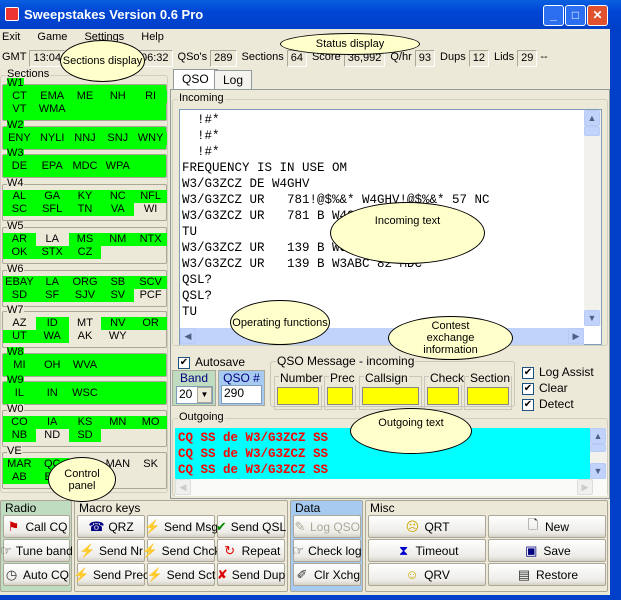 This screenshot has width=621, height=600. What do you see at coordinates (592, 218) in the screenshot?
I see `incoming-vscrollbar: ▲ ▼` at bounding box center [592, 218].